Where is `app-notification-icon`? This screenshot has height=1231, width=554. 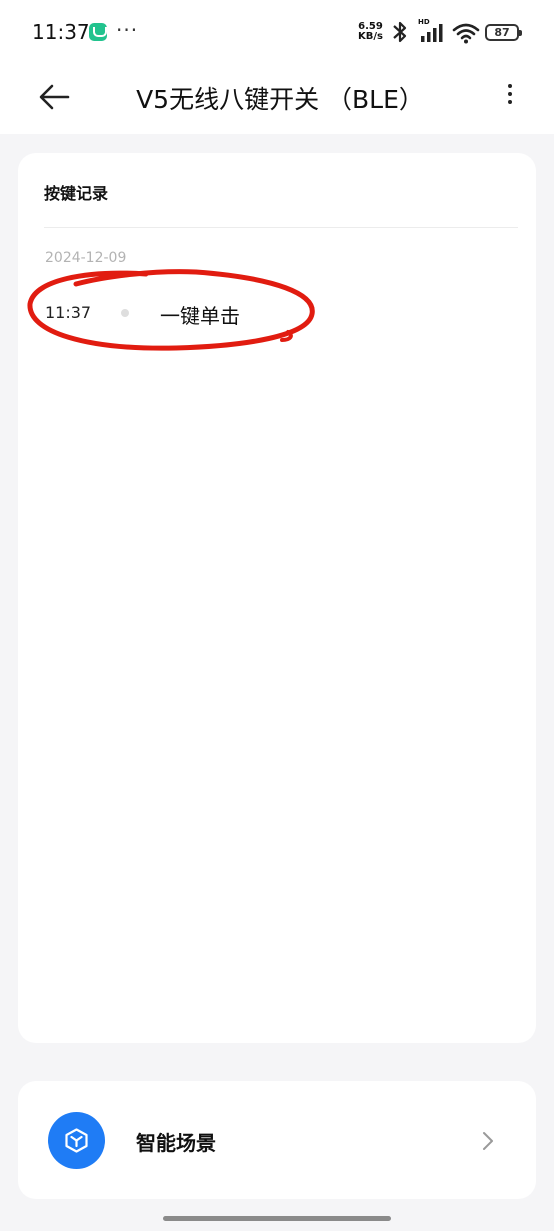 app-notification-icon is located at coordinates (98, 32).